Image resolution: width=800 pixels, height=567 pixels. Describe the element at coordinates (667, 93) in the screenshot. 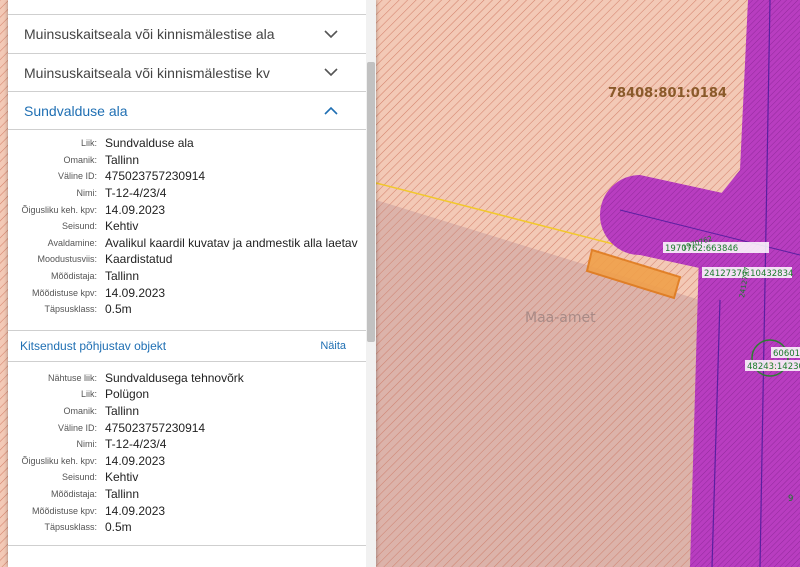

I see `parcel-label: 78408:801:0184` at that location.